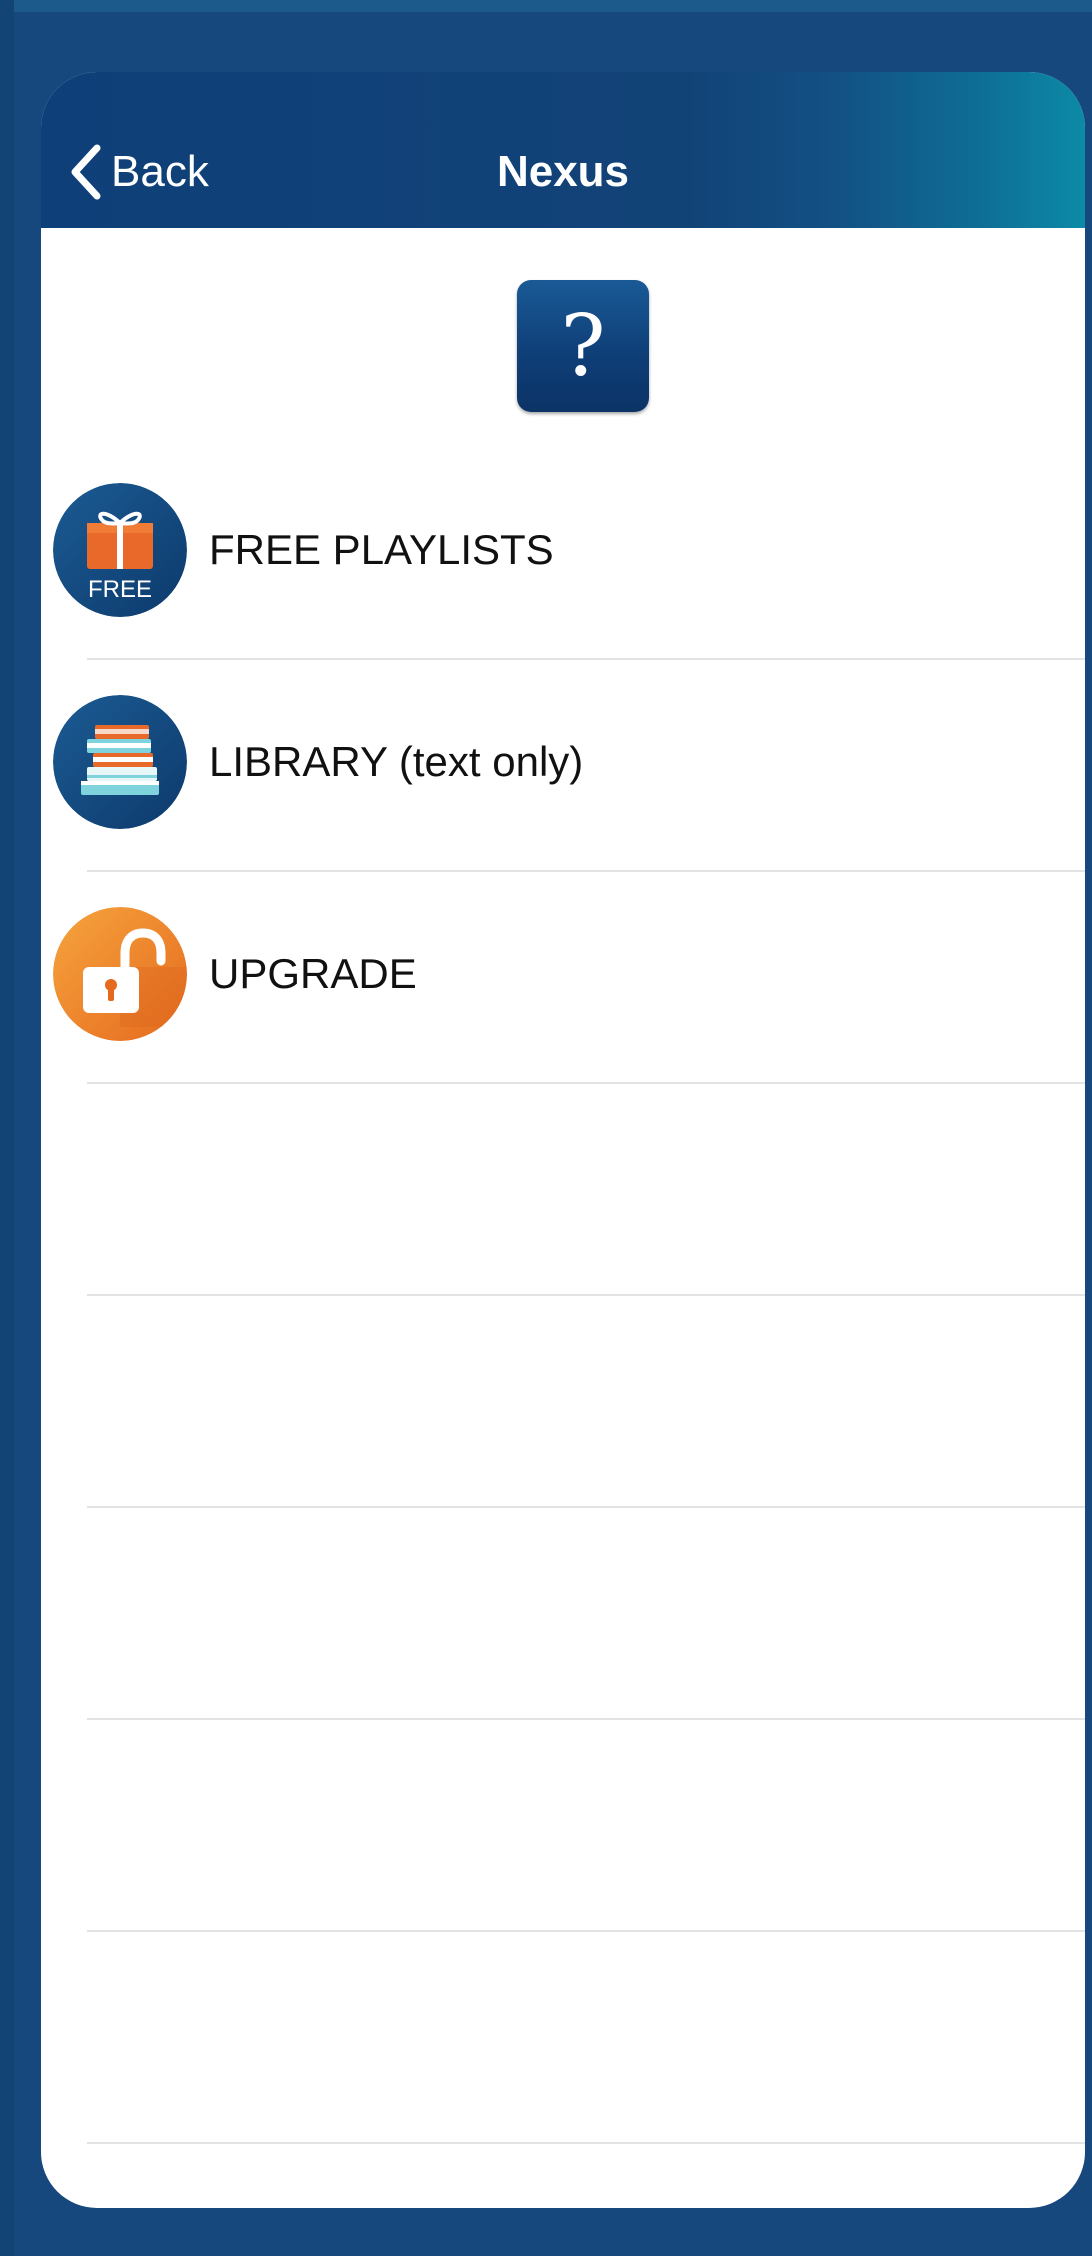 The height and width of the screenshot is (2256, 1092). I want to click on help-button: ?, so click(583, 346).